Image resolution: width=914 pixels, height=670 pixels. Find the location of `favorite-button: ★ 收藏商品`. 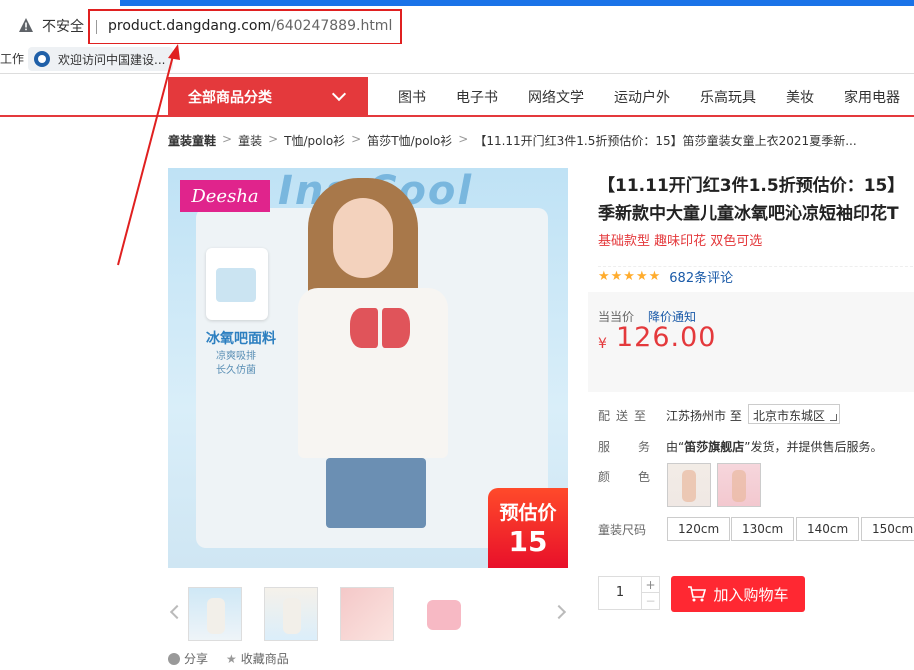

favorite-button: ★ 收藏商品 is located at coordinates (257, 658).